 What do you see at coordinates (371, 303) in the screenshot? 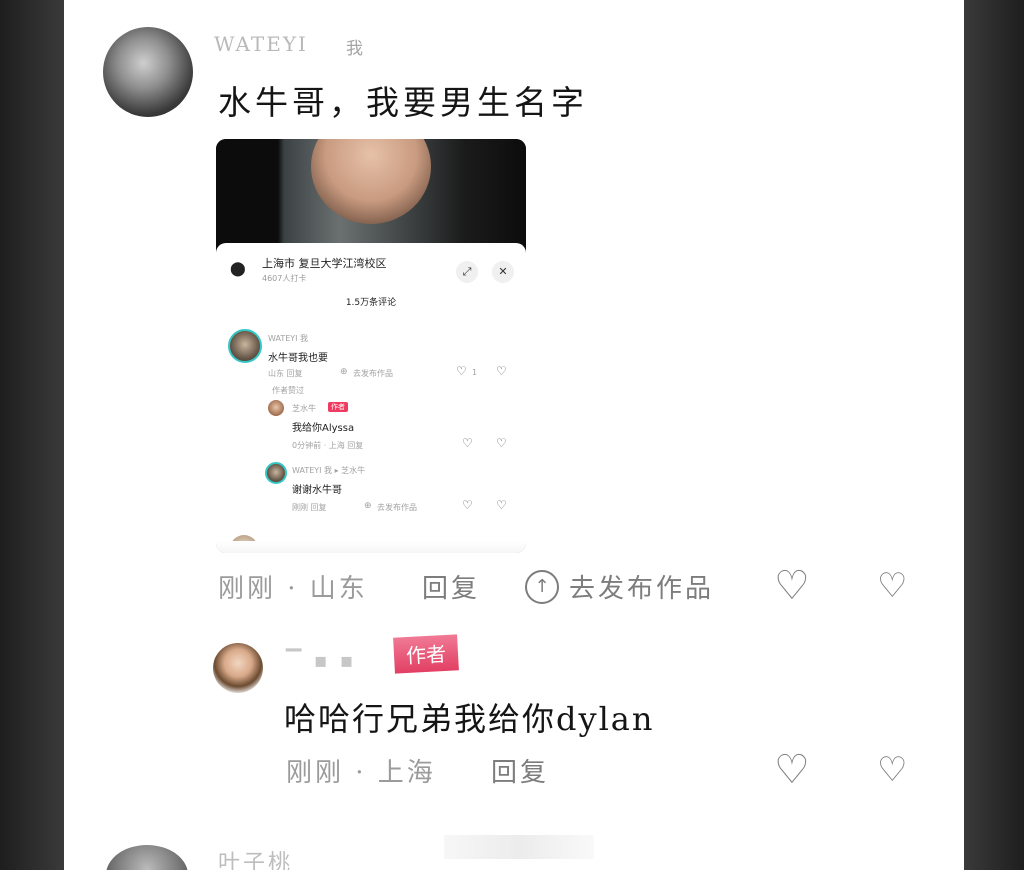
I see `comment-count: 1.5万条评论` at bounding box center [371, 303].